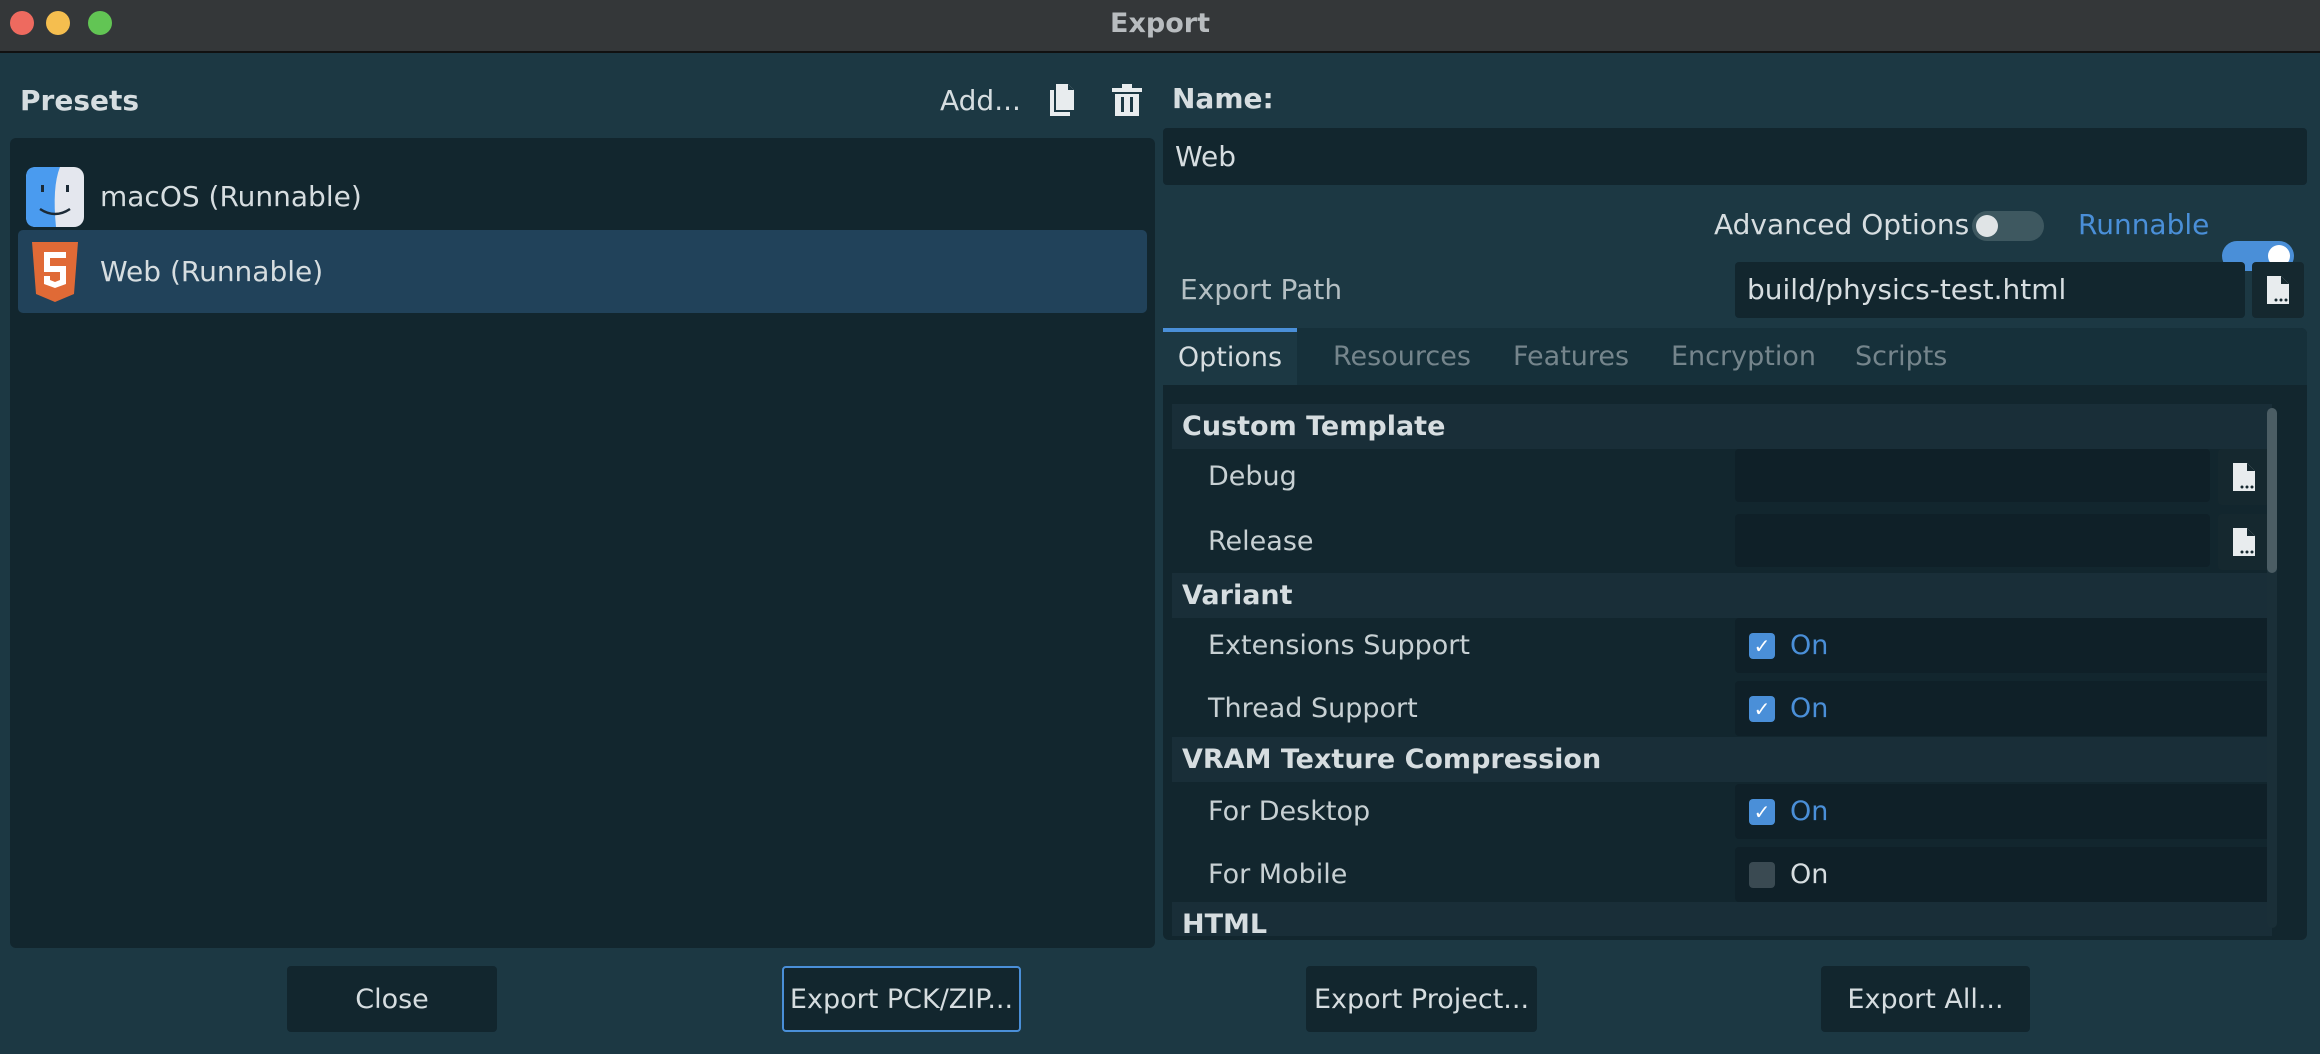 The width and height of the screenshot is (2320, 1054). What do you see at coordinates (392, 999) in the screenshot?
I see `close-button: Close` at bounding box center [392, 999].